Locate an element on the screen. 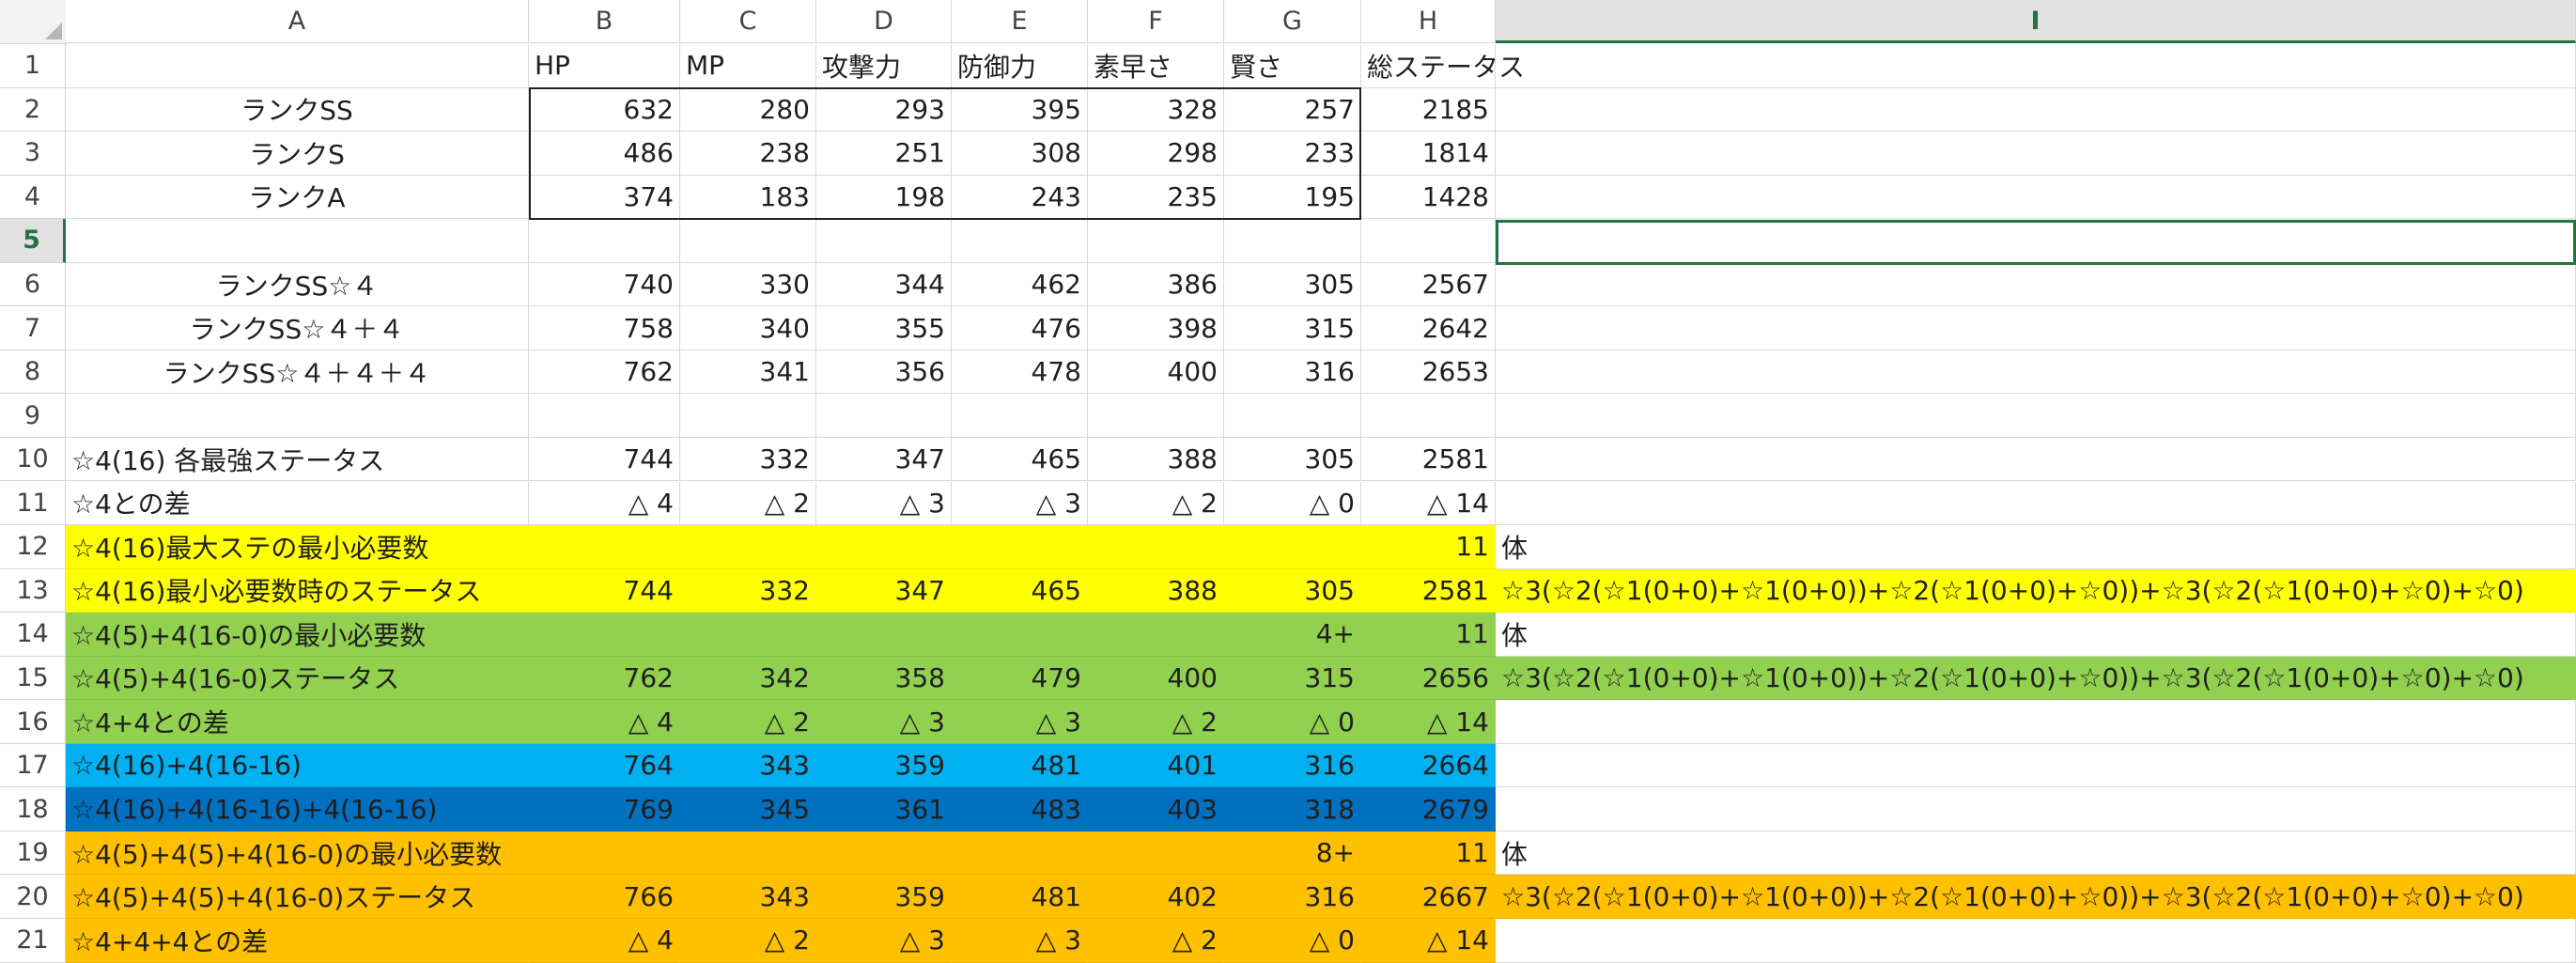  cell-h7: 2642 is located at coordinates (1428, 328).